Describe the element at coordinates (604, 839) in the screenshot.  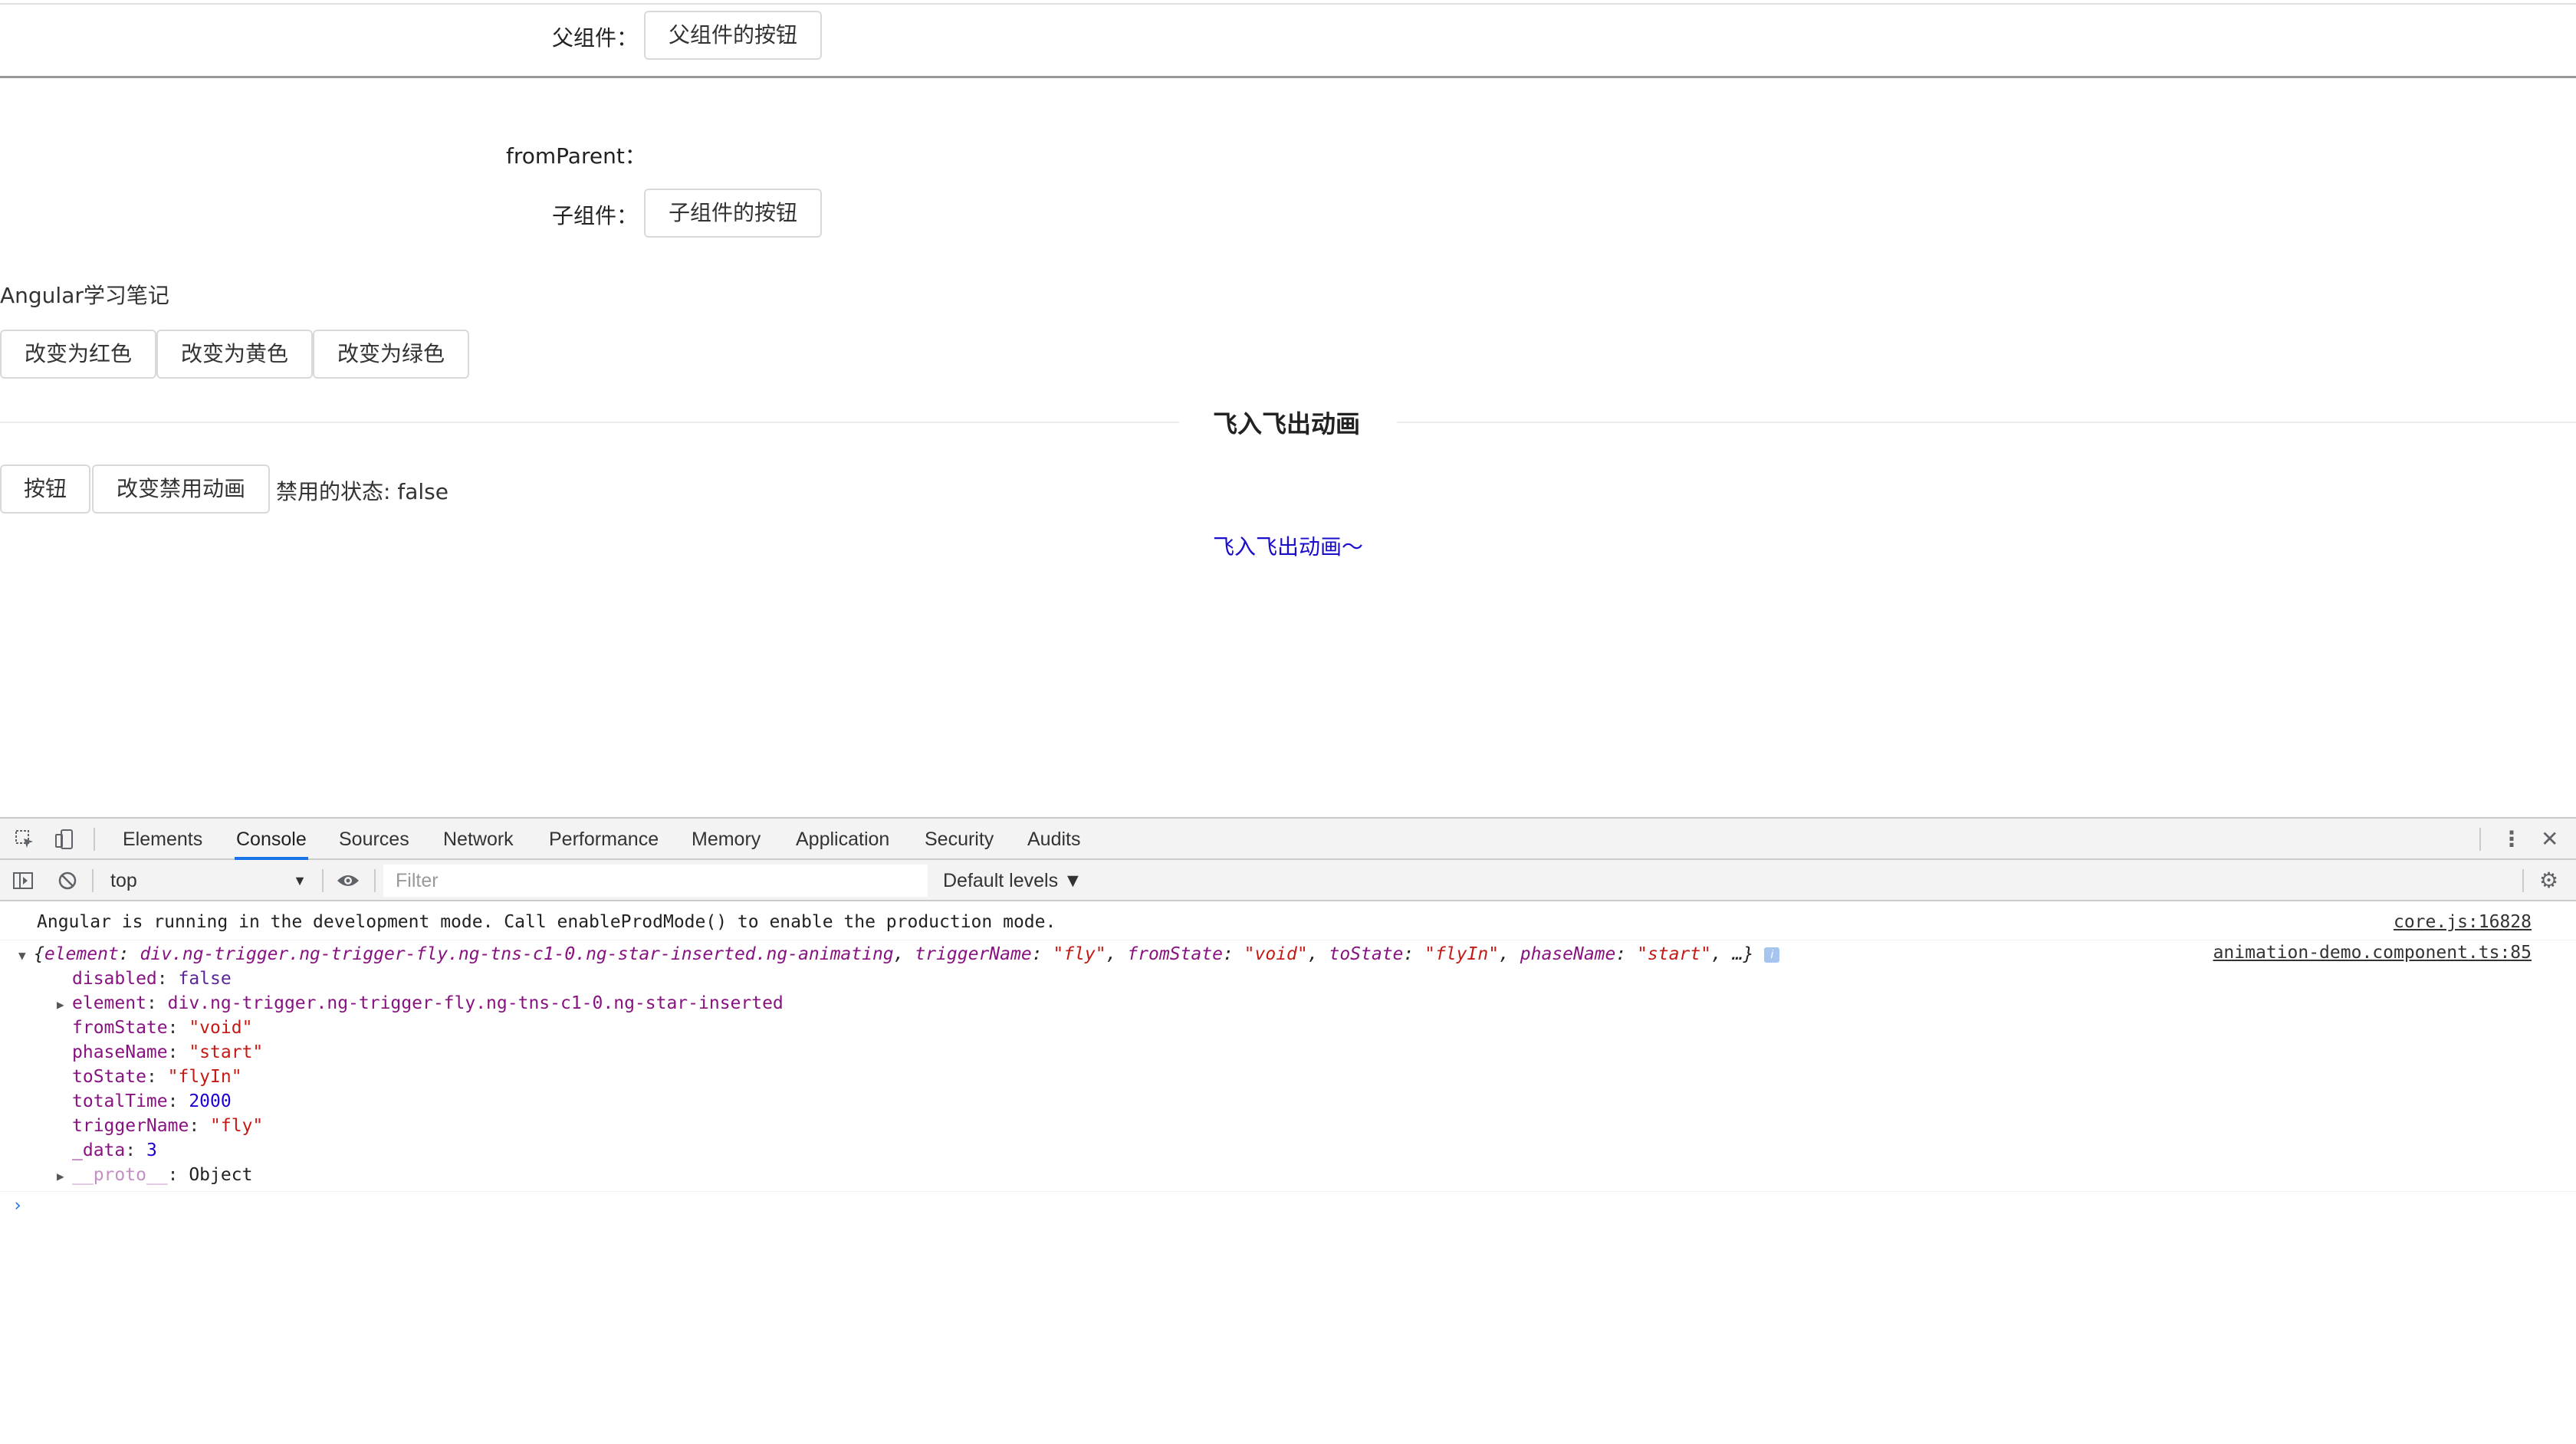
I see `tab-performance: Performance` at that location.